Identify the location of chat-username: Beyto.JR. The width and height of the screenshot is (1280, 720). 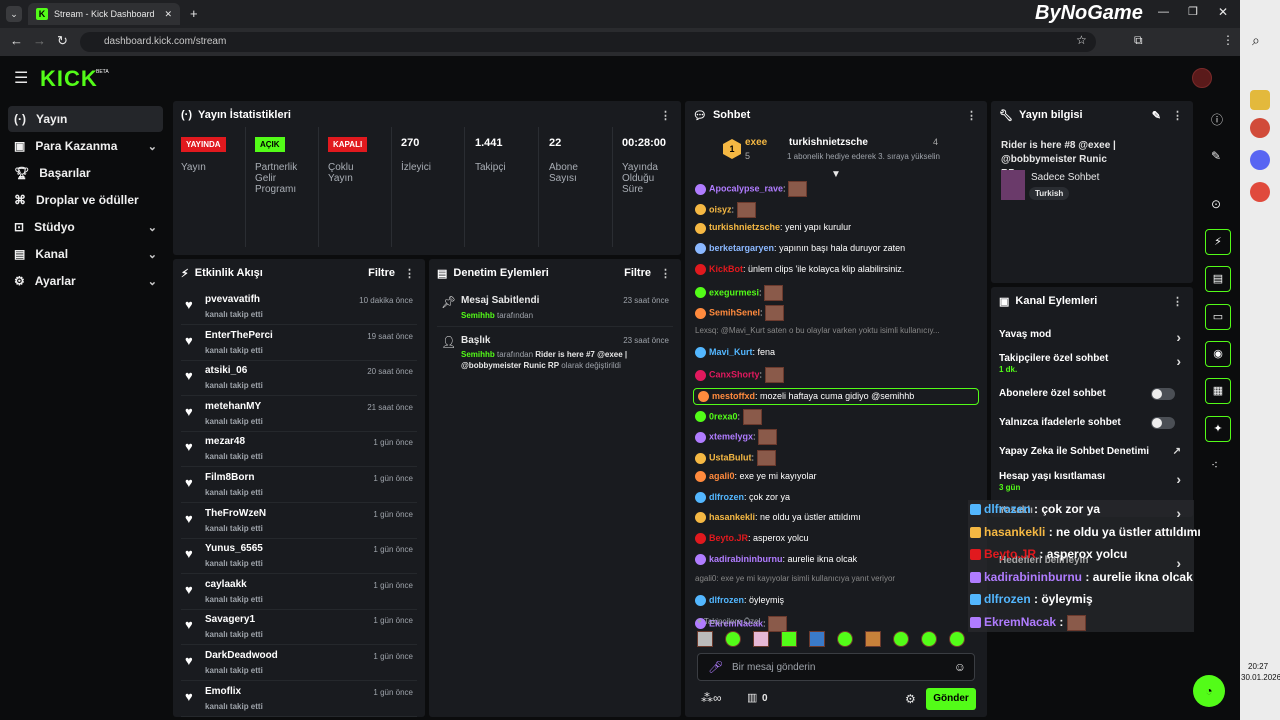
(728, 538).